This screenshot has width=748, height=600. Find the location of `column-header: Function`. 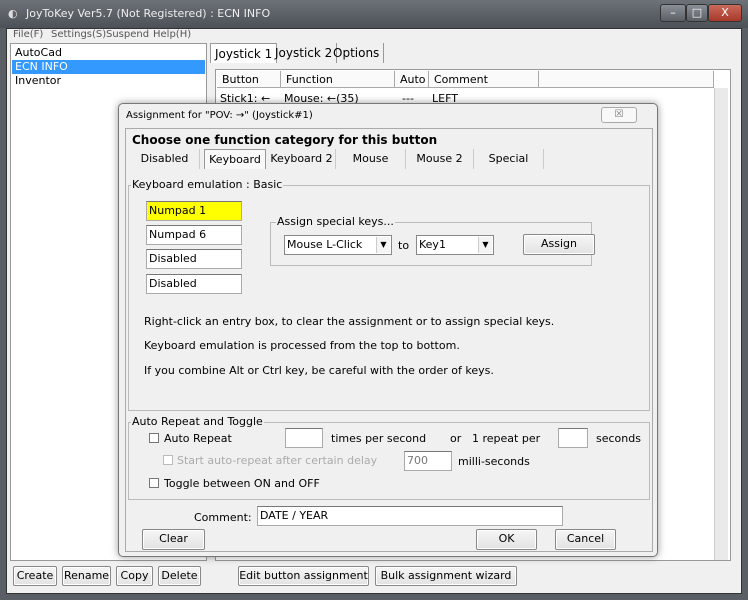

column-header: Function is located at coordinates (338, 79).